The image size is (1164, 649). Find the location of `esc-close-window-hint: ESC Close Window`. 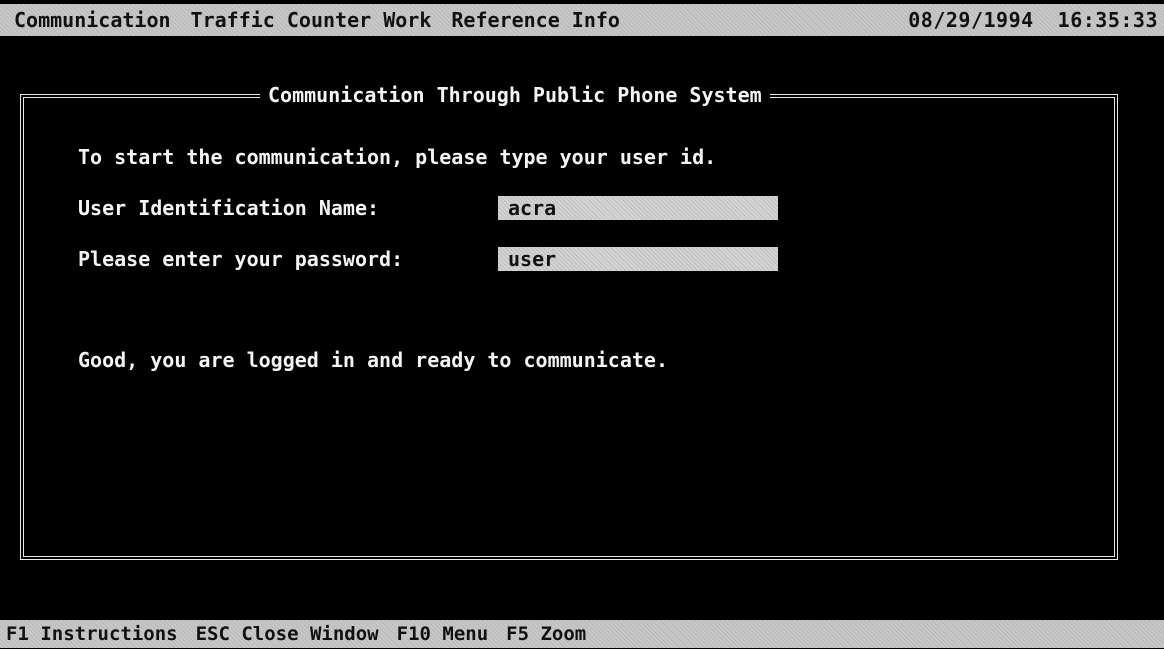

esc-close-window-hint: ESC Close Window is located at coordinates (287, 634).